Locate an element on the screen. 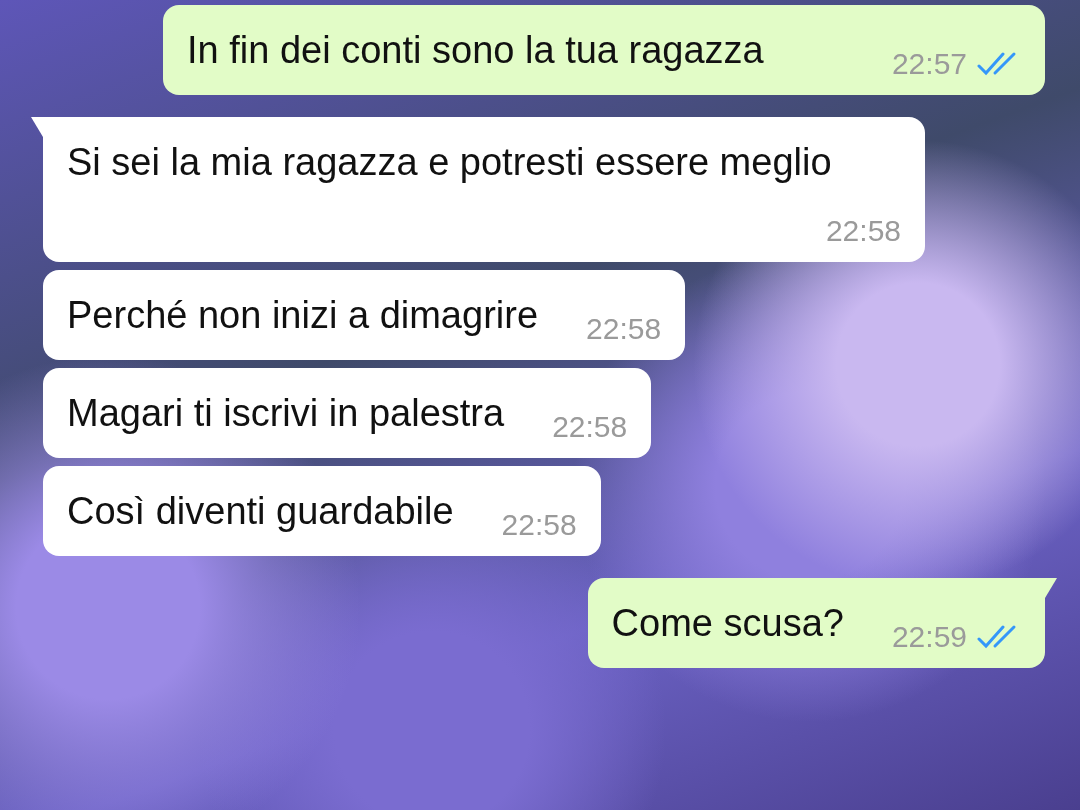 The height and width of the screenshot is (810, 1080). message-text: Perché non inizi a dimagrire is located at coordinates (302, 315).